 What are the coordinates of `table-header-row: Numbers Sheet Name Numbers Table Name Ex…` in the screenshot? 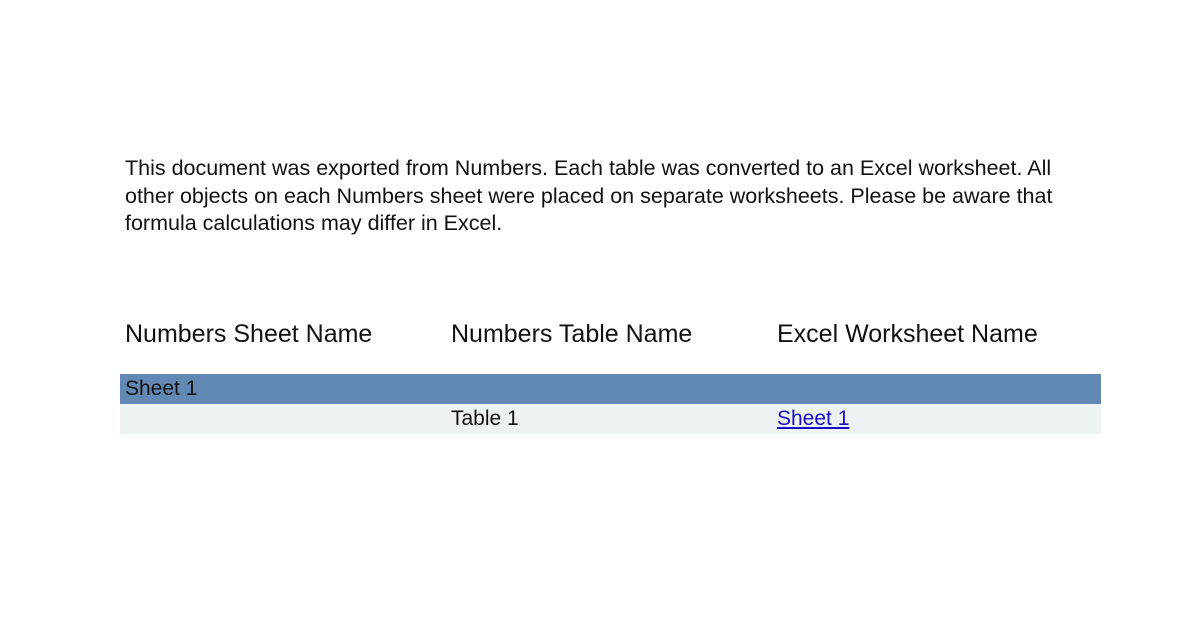 It's located at (600, 335).